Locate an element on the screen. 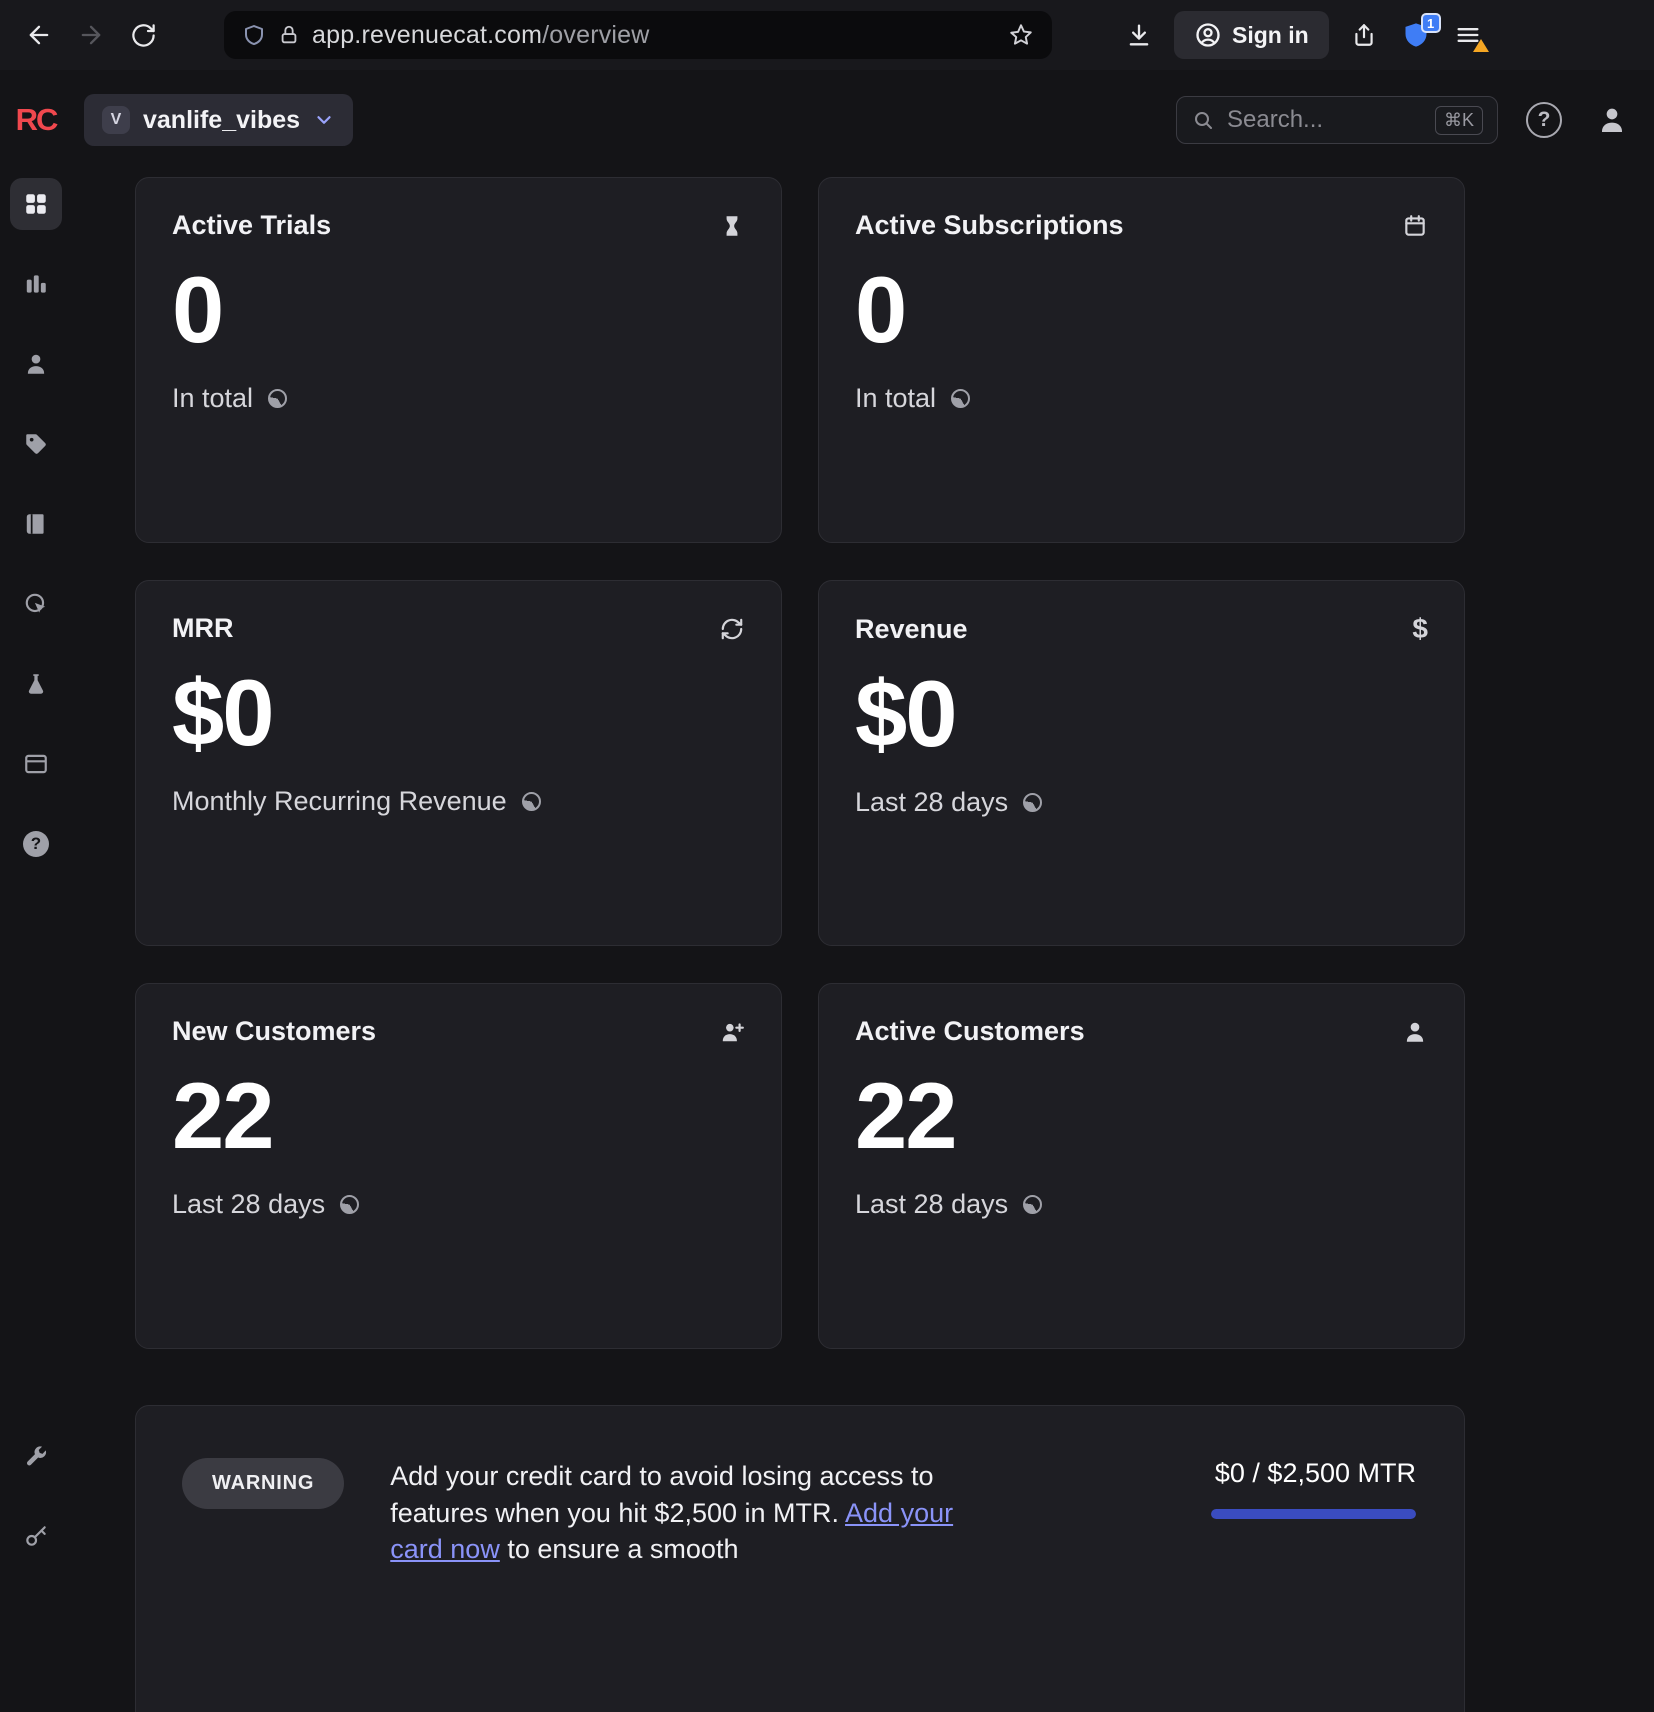 This screenshot has height=1712, width=1654. experiments-flask-icon is located at coordinates (36, 684).